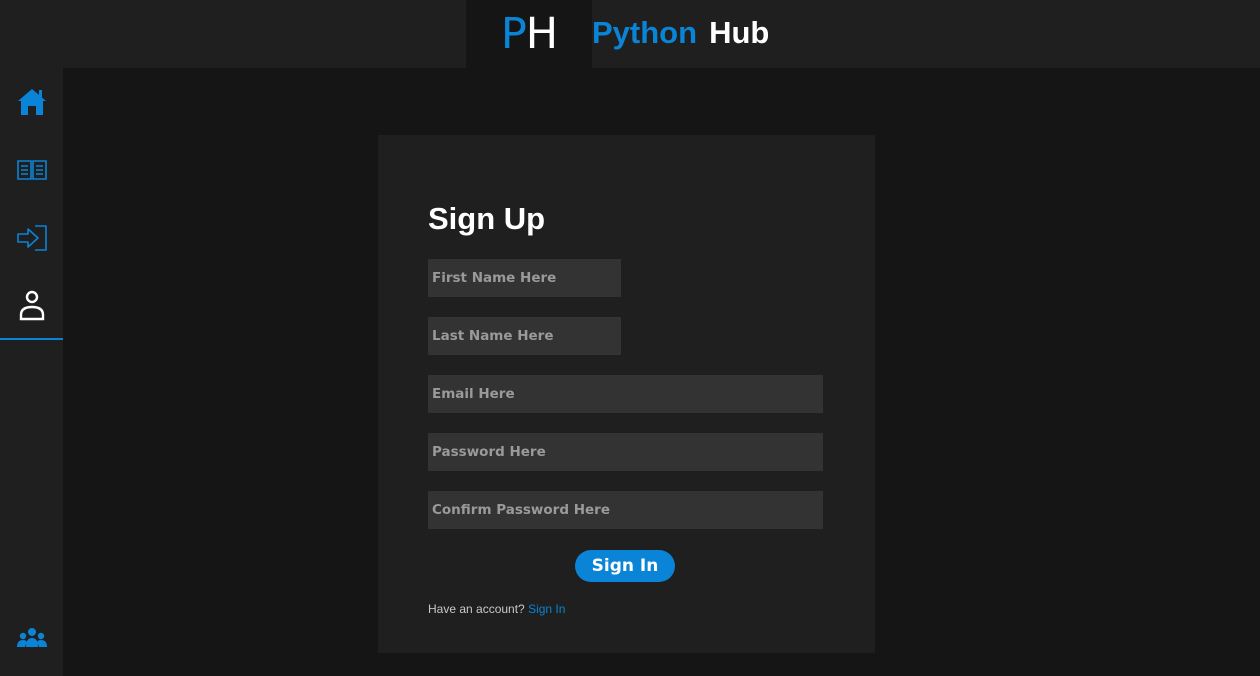 The height and width of the screenshot is (676, 1260). What do you see at coordinates (524, 336) in the screenshot?
I see `last-name-field` at bounding box center [524, 336].